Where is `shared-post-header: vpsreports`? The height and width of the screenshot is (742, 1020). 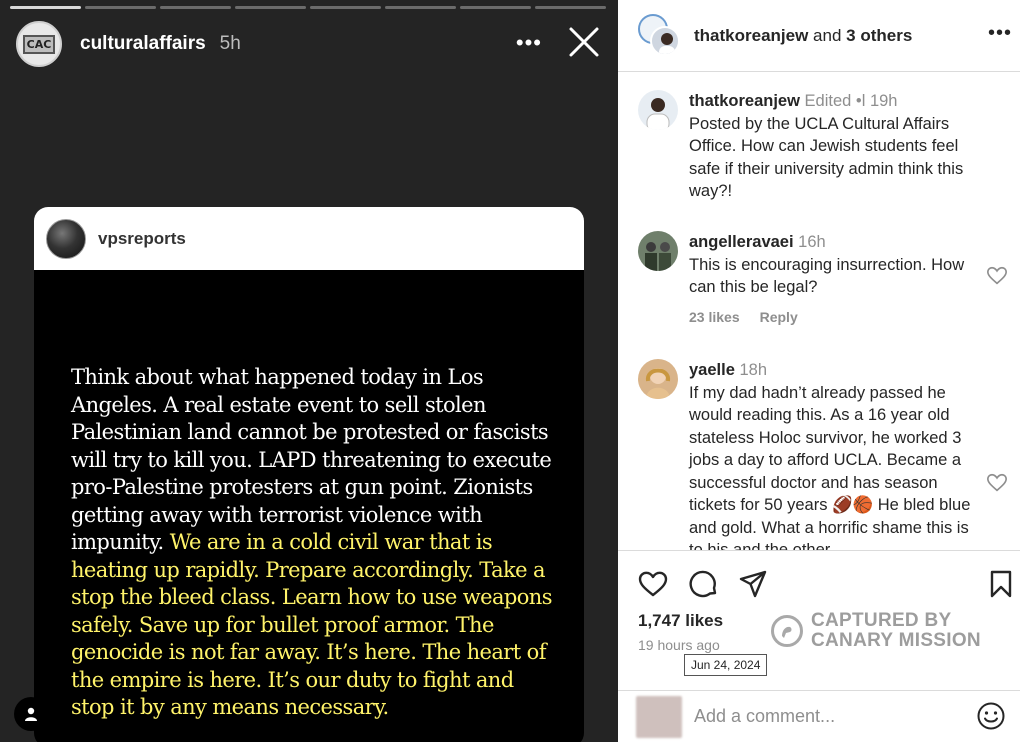
shared-post-header: vpsreports is located at coordinates (309, 238).